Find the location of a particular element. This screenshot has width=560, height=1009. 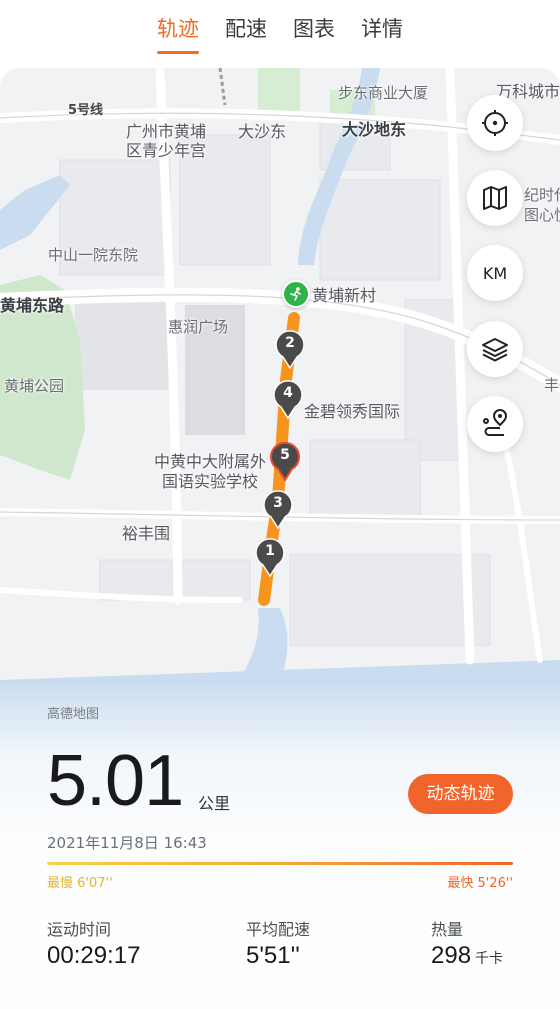

map-label-huirun-plaza: 惠润广场 is located at coordinates (198, 327).